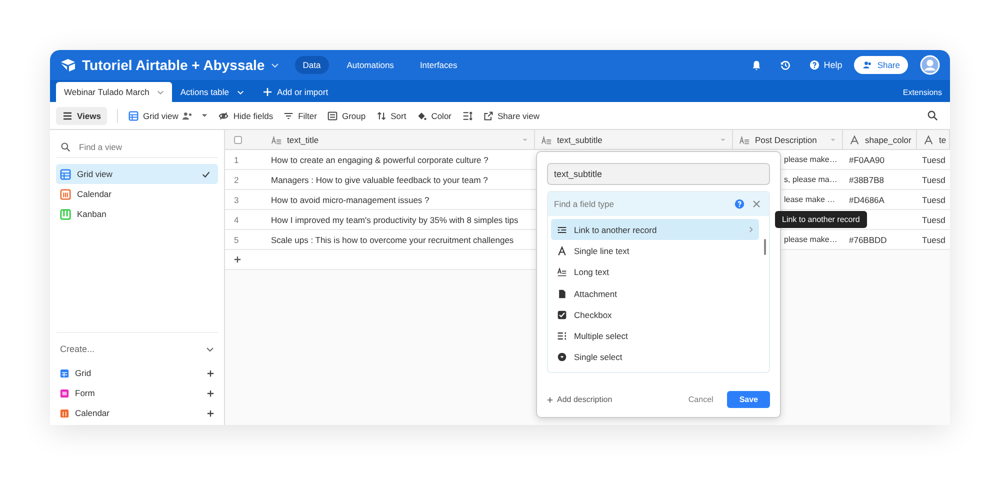 The width and height of the screenshot is (1000, 482). What do you see at coordinates (655, 357) in the screenshot?
I see `field-type-option: Single select` at bounding box center [655, 357].